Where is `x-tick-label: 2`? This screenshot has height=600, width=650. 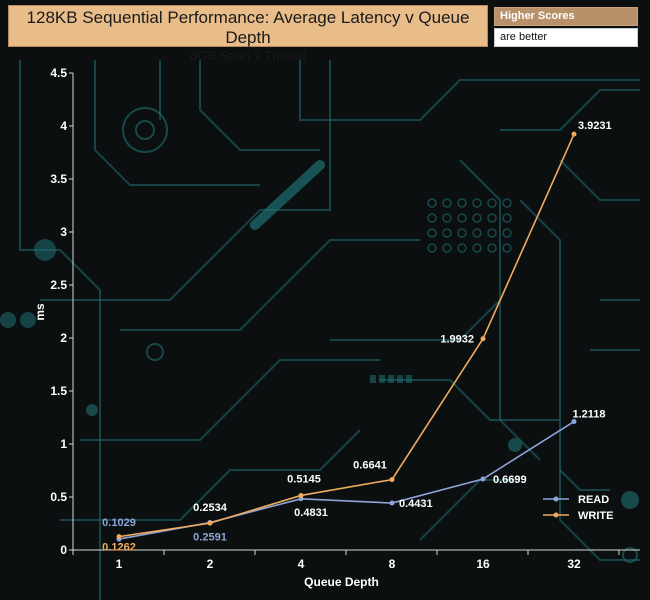
x-tick-label: 2 is located at coordinates (210, 564).